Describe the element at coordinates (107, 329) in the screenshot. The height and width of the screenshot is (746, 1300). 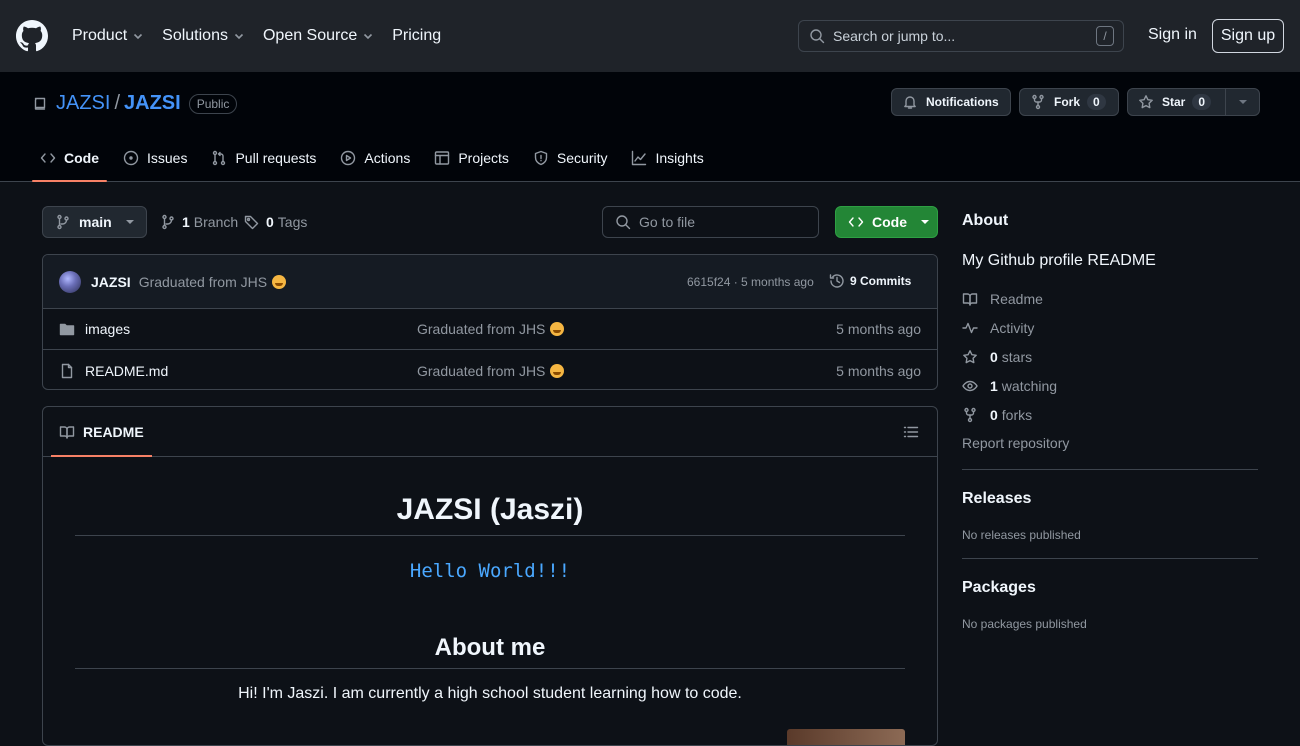
I see `file-name: images` at that location.